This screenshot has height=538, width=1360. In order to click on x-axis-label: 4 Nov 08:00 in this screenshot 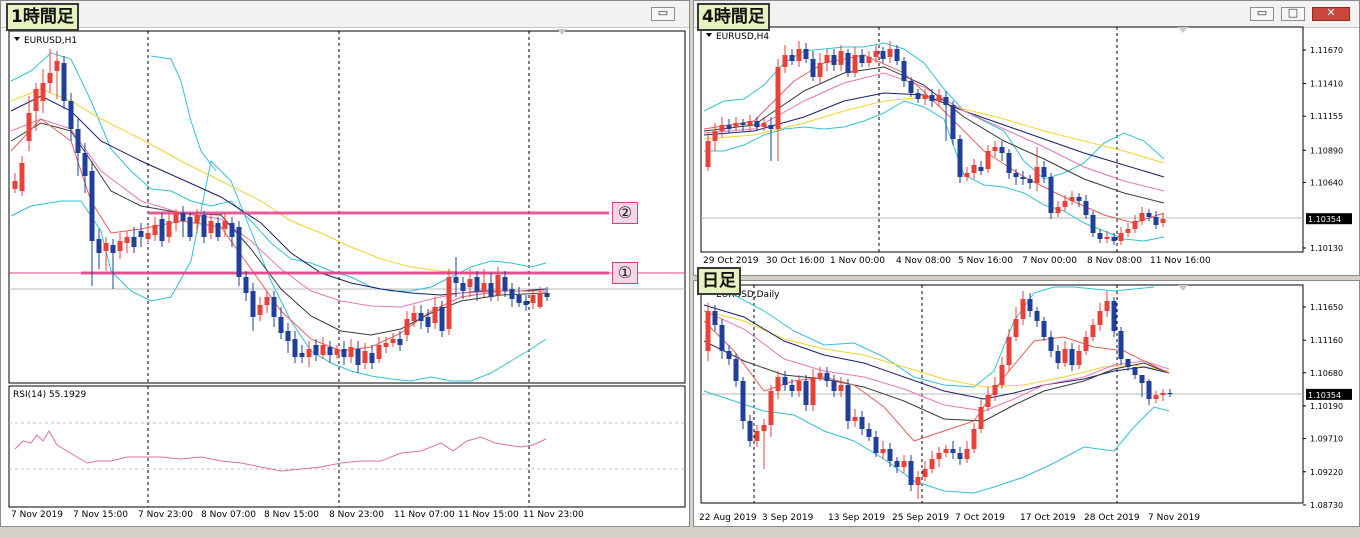, I will do `click(923, 261)`.